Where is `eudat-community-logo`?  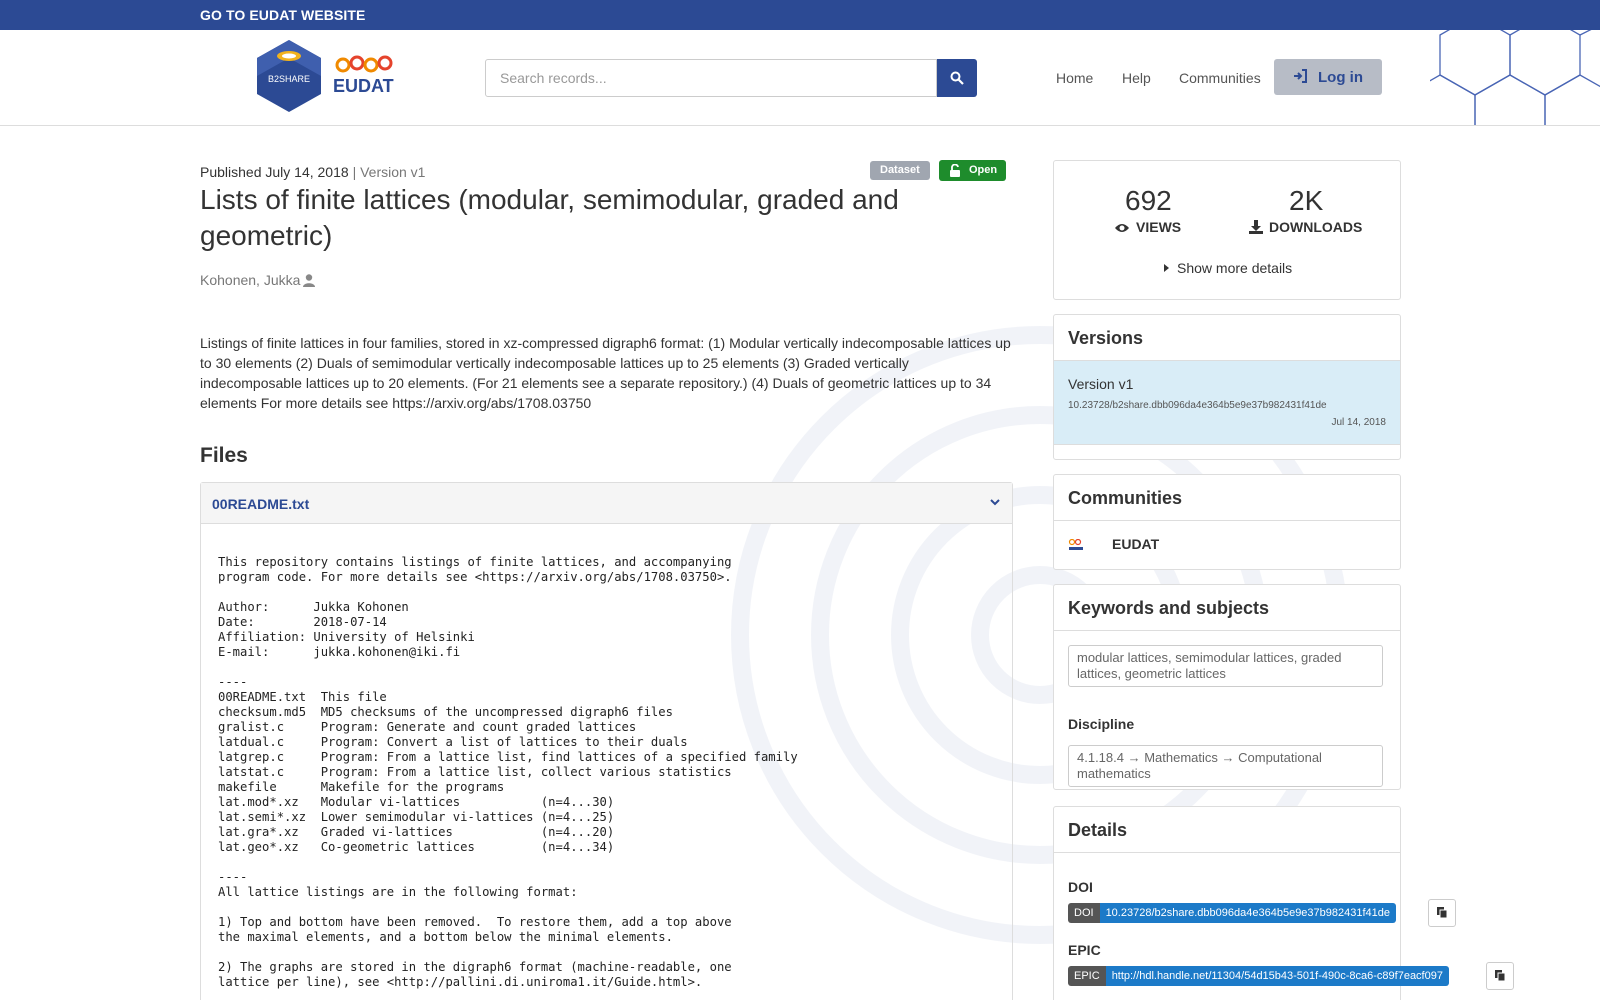 eudat-community-logo is located at coordinates (1075, 544).